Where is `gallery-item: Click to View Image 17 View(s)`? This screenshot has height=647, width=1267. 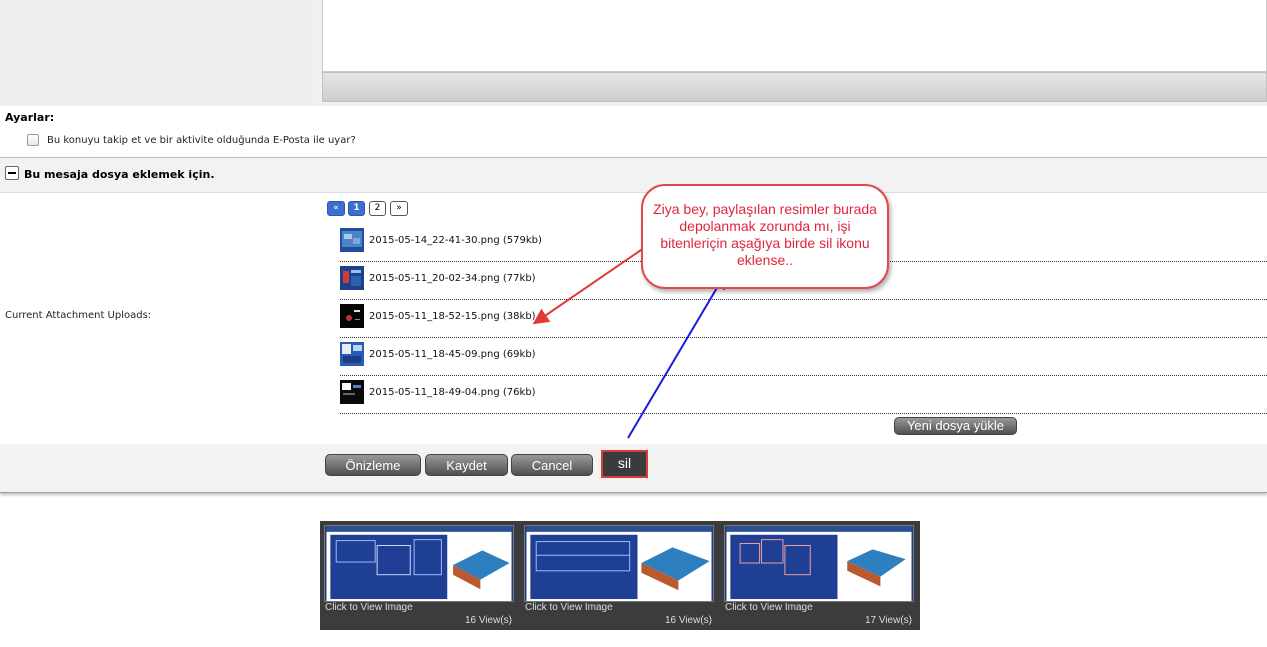 gallery-item: Click to View Image 17 View(s) is located at coordinates (818, 575).